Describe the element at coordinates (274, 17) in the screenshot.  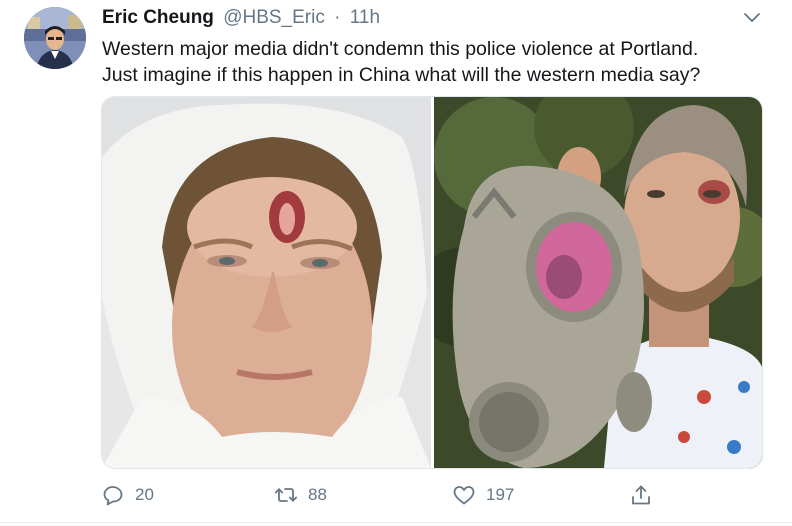
I see `author-handle: @HBS_Eric` at that location.